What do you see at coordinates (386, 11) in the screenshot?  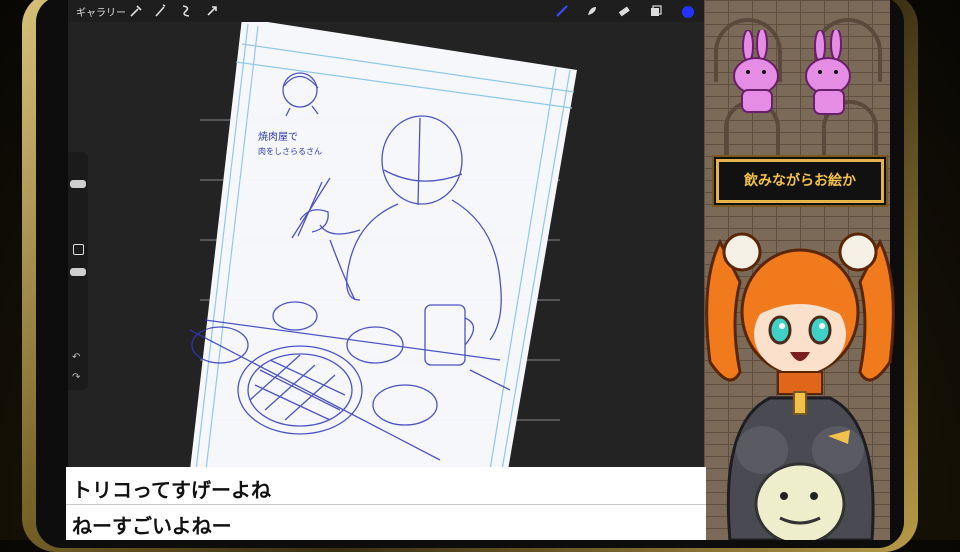 I see `app-toolbar: ギャラリー` at bounding box center [386, 11].